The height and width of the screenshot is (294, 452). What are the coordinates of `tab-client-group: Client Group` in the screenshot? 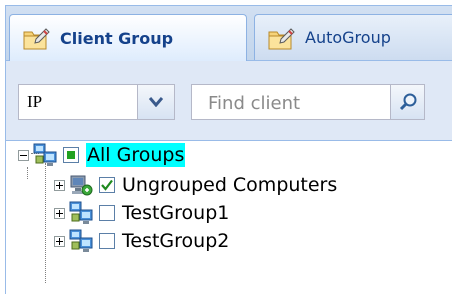 It's located at (128, 37).